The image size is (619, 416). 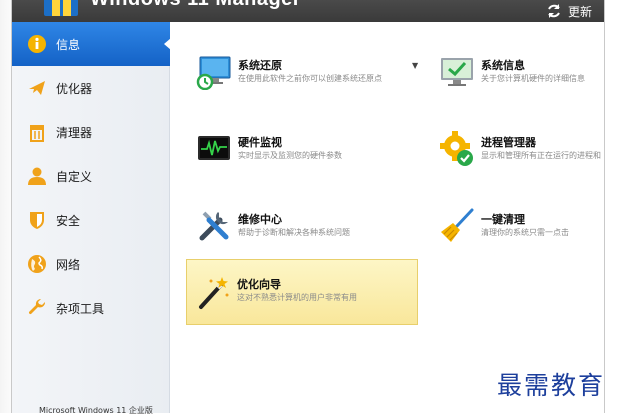 I want to click on tile-system-restore: 系统还原 在使用此软件之前你可以创建系统还原点 ▼, so click(x=304, y=74).